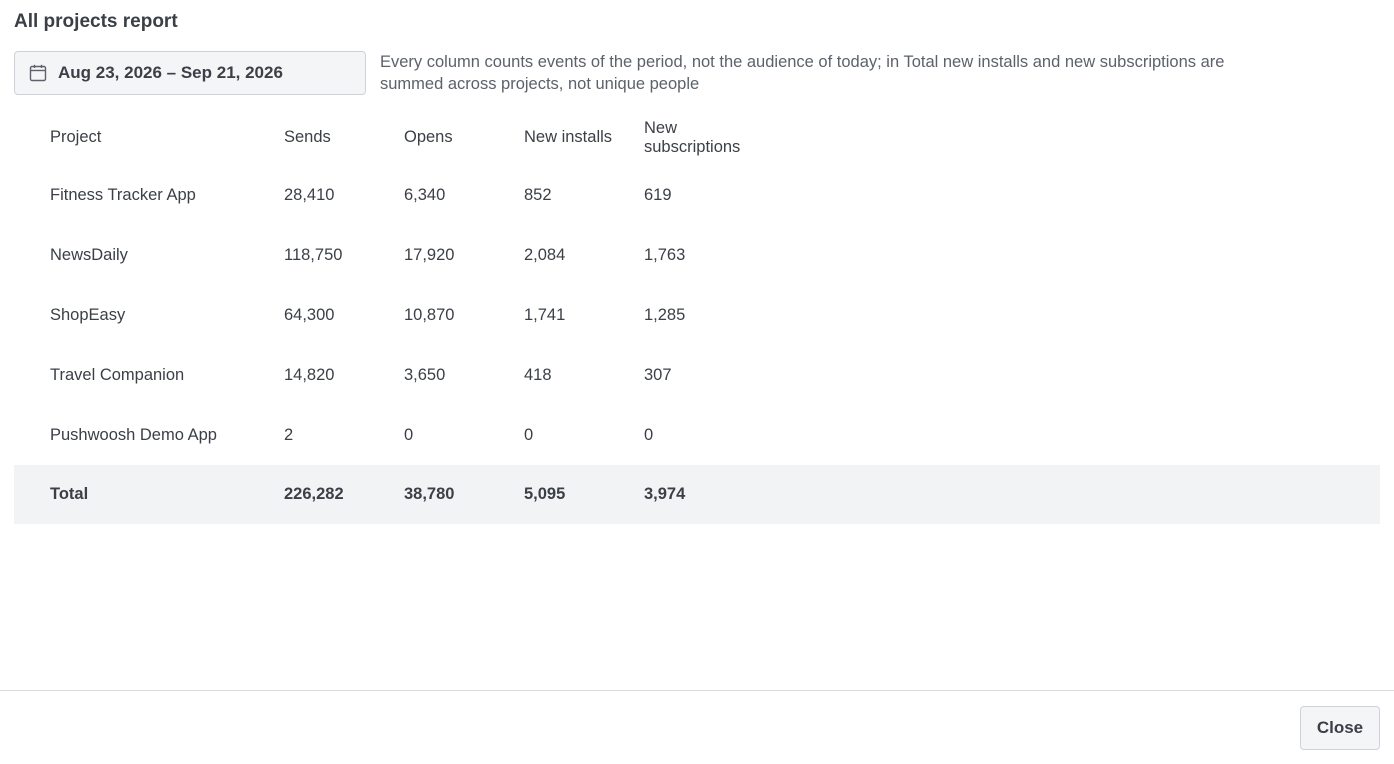 The height and width of the screenshot is (764, 1394). Describe the element at coordinates (429, 254) in the screenshot. I see `opens-value: 17,920` at that location.